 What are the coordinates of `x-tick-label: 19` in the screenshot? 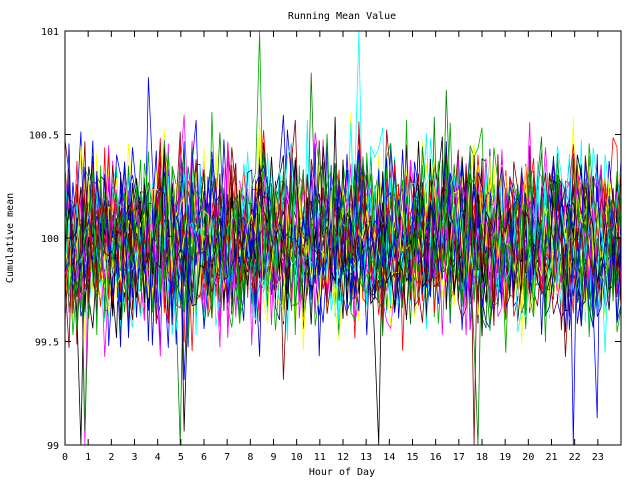 It's located at (505, 457).